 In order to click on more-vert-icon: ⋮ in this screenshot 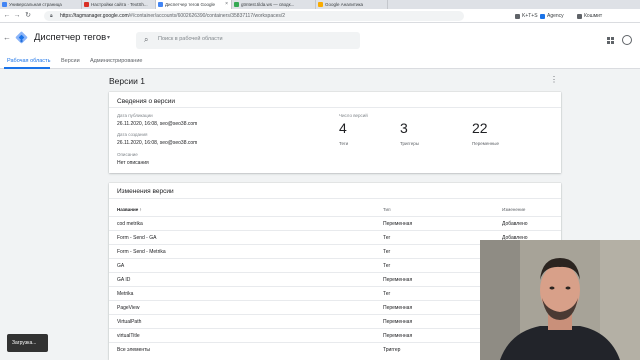, I will do `click(554, 79)`.